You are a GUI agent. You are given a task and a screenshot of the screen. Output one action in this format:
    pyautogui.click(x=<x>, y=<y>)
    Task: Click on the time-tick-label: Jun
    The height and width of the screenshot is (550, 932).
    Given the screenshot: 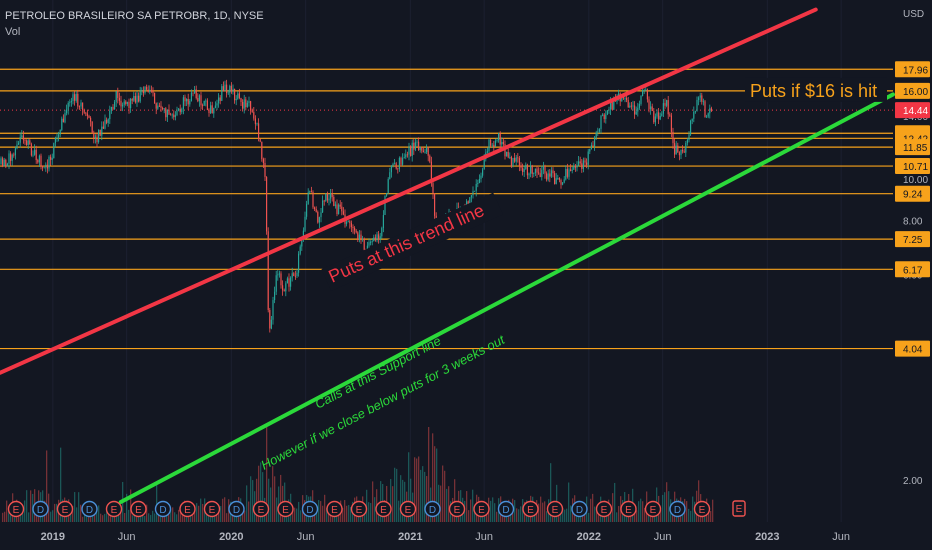 What is the action you would take?
    pyautogui.click(x=663, y=537)
    